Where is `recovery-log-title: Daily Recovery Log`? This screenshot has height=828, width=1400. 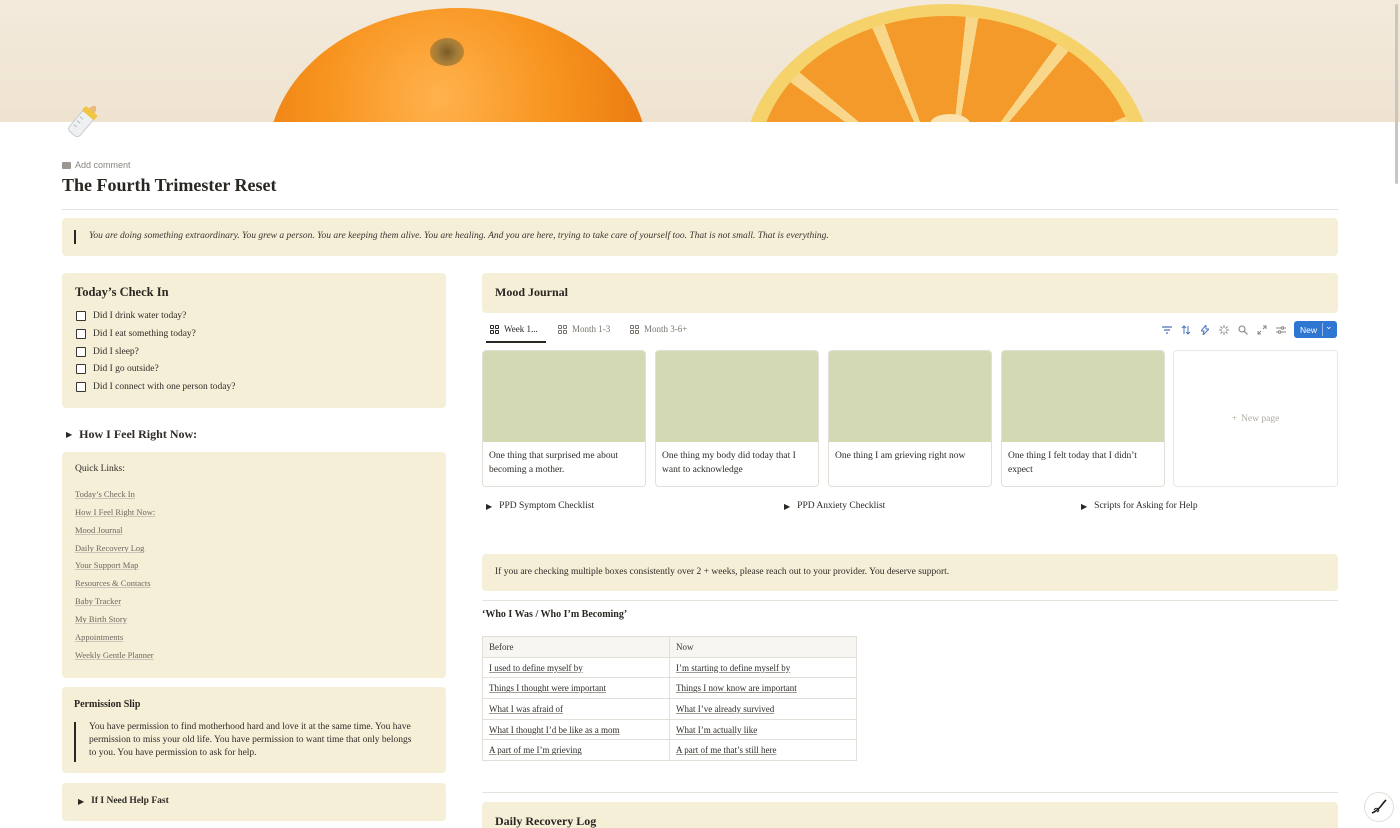
recovery-log-title: Daily Recovery Log is located at coordinates (546, 821).